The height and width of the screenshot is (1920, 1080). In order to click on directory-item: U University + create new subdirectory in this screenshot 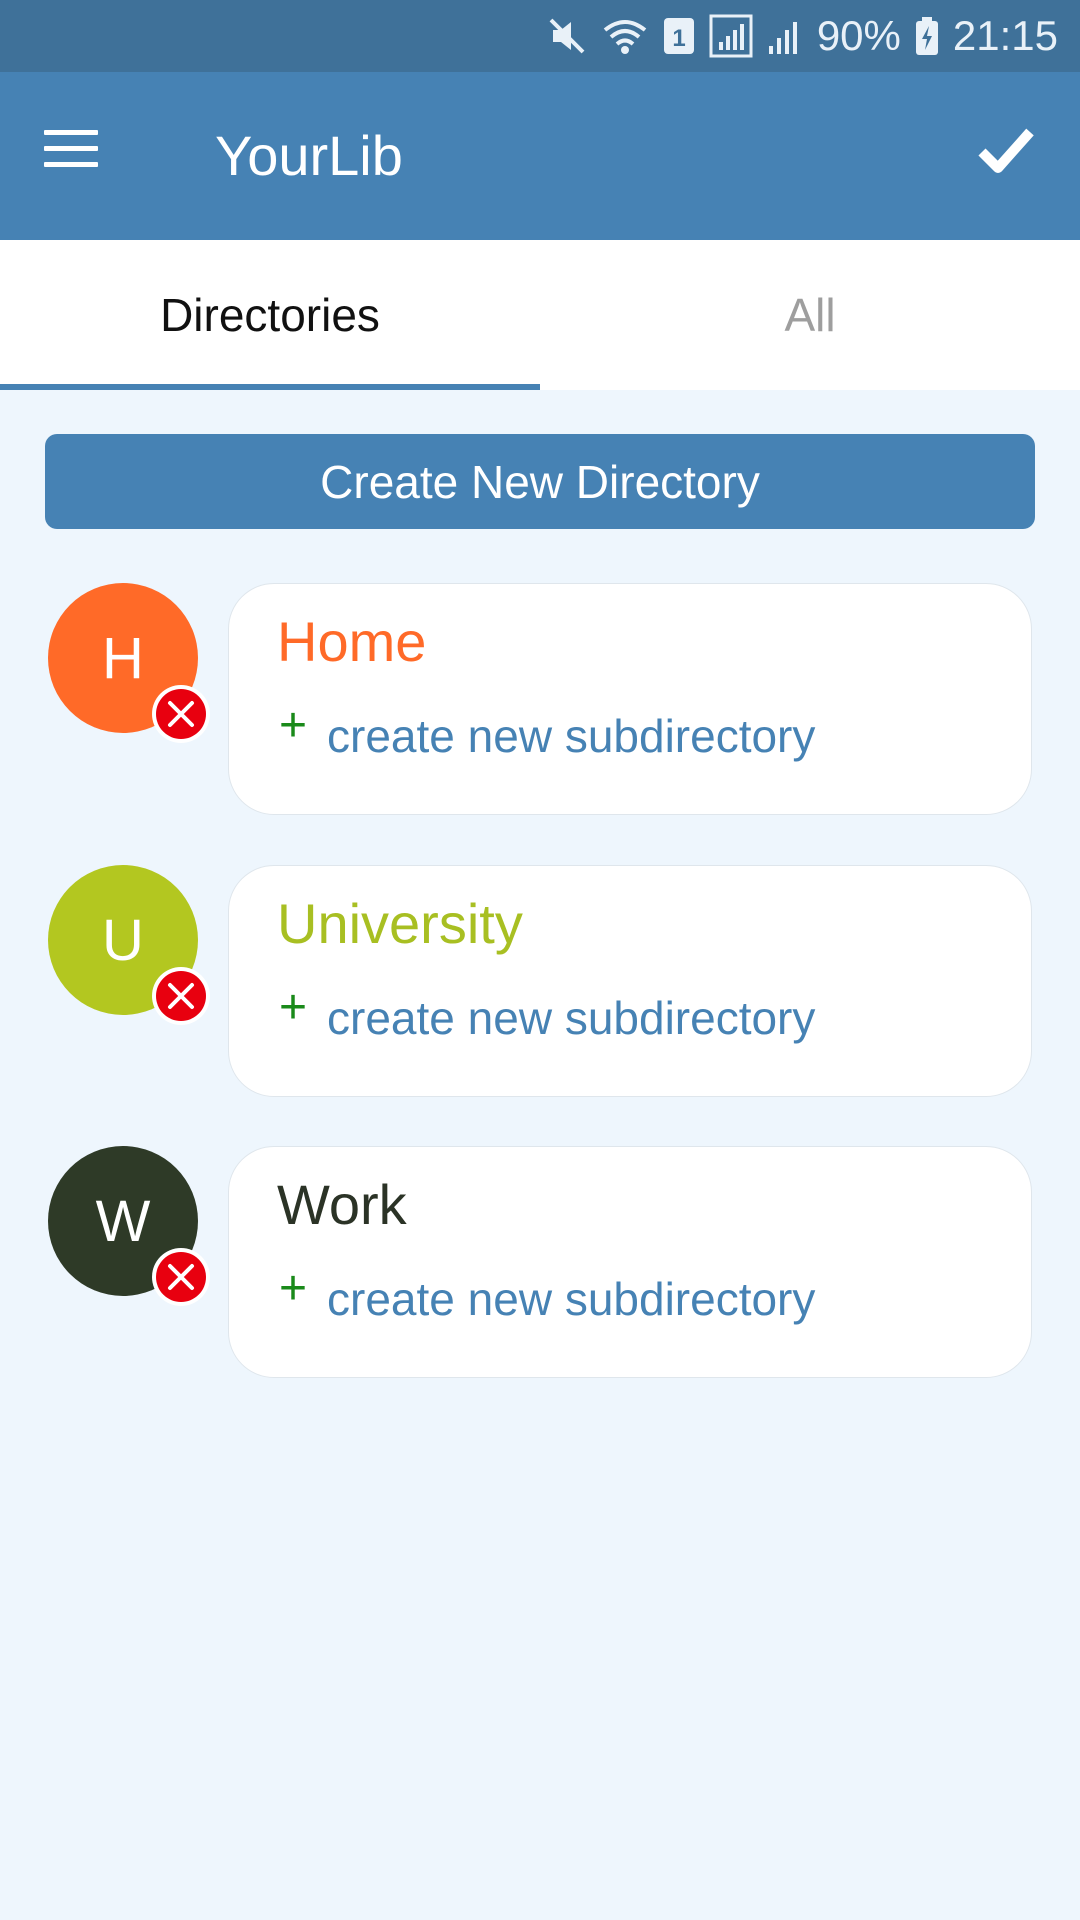, I will do `click(540, 982)`.